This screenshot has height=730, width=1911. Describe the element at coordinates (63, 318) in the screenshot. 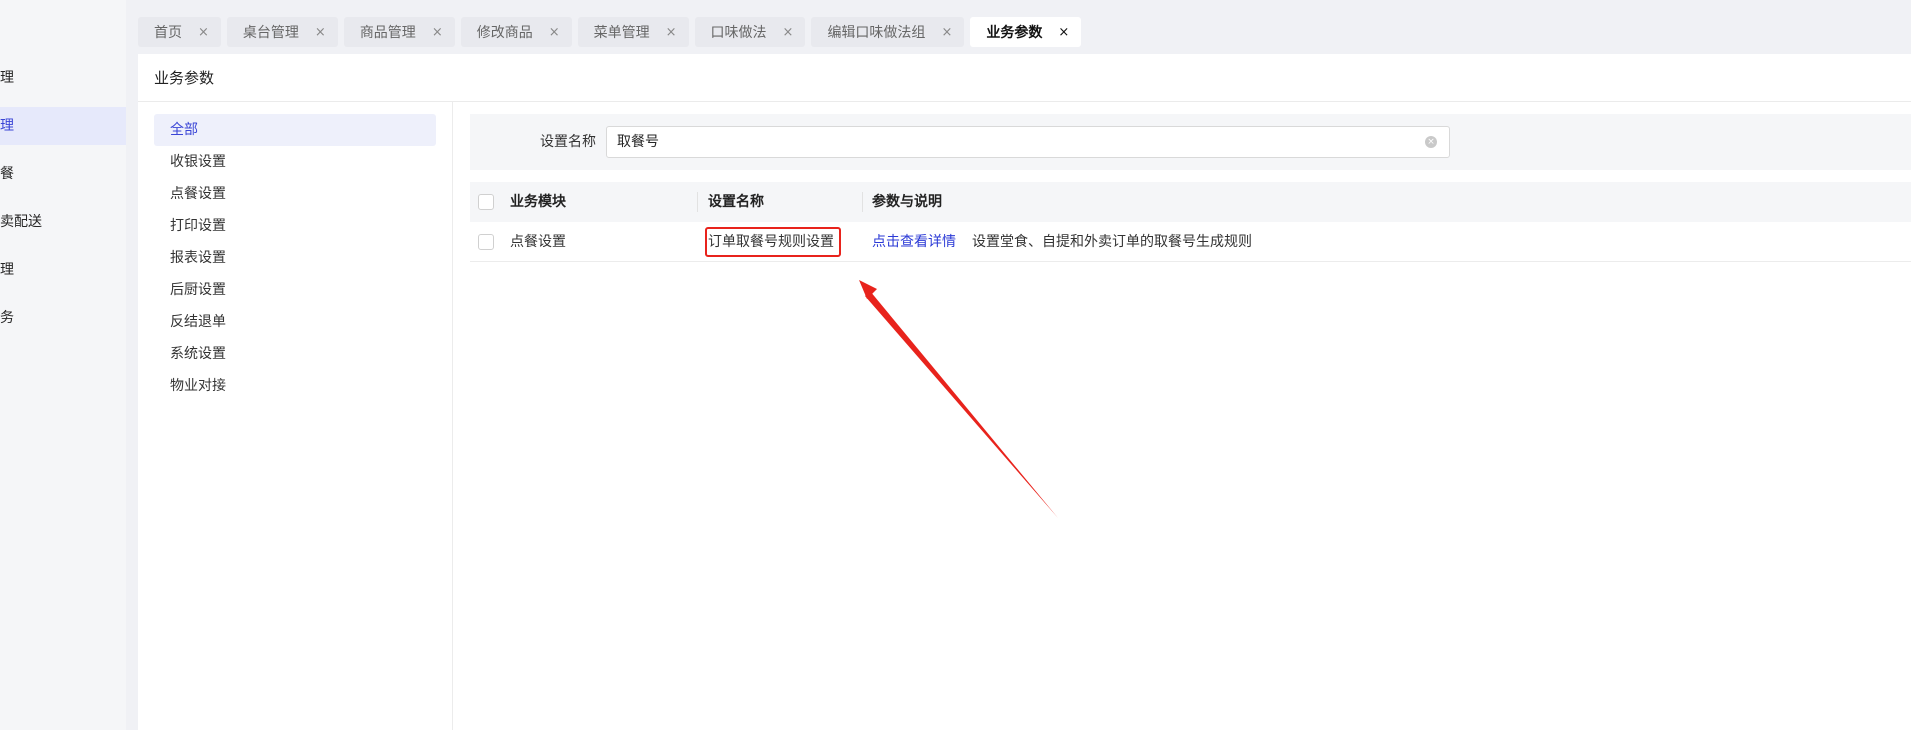

I see `sidebar-item-6: 服务` at that location.